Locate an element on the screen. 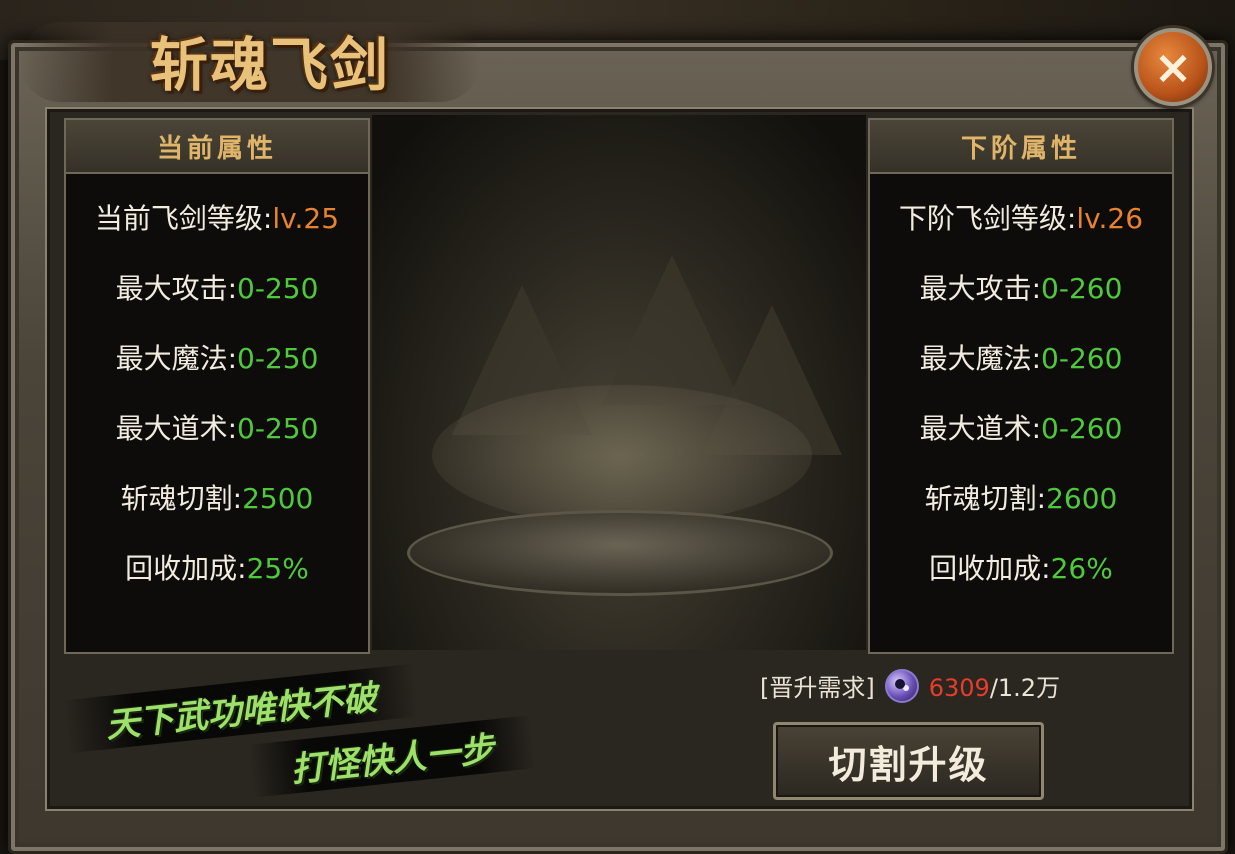 The image size is (1235, 854). upgrade-requirement: [晋升需求] 6309/1.2万 is located at coordinates (910, 685).